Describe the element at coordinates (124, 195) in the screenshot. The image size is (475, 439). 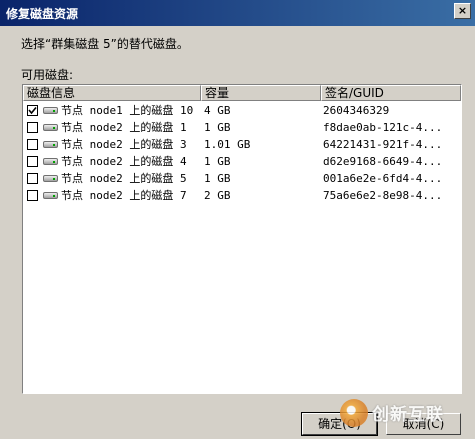
I see `disk-name: 节点 node2 上的磁盘 7` at that location.